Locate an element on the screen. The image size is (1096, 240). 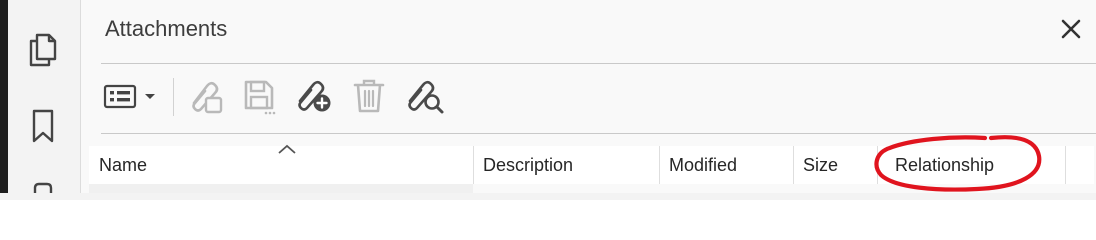
pages-panel-button is located at coordinates (43, 50).